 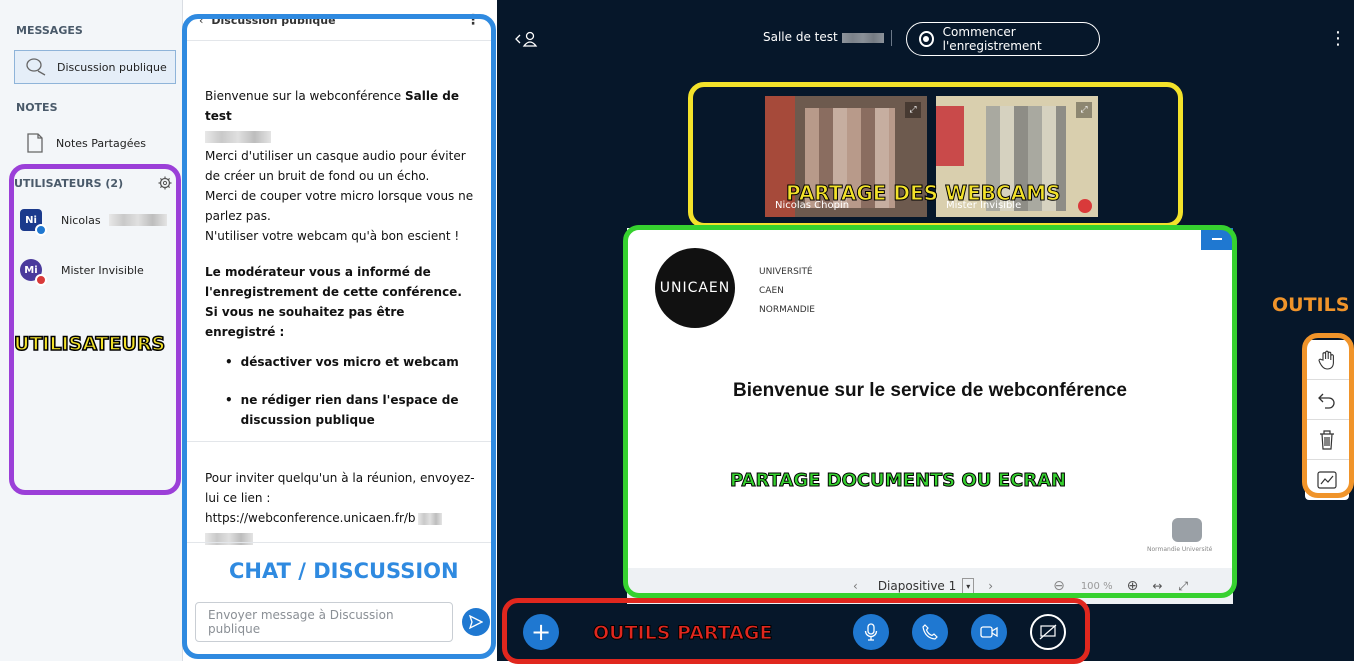 What do you see at coordinates (923, 193) in the screenshot?
I see `webcams-annotation: PARTAGE DES WEBCAMS` at bounding box center [923, 193].